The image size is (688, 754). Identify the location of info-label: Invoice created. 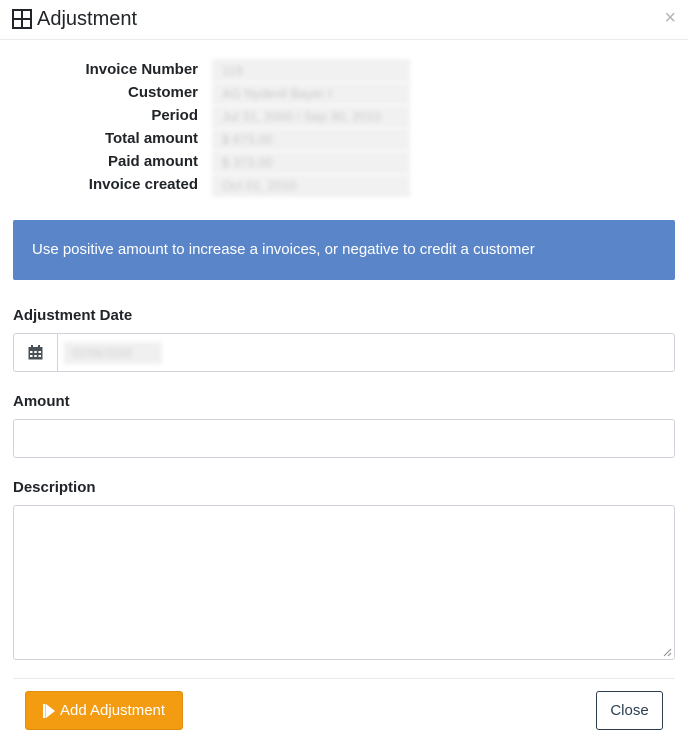
(143, 184).